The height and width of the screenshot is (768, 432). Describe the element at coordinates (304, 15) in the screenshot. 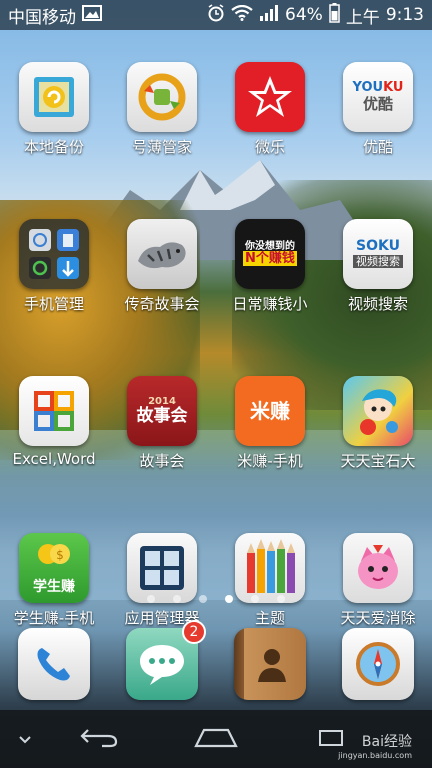

I see `battery-percent: 64%` at that location.